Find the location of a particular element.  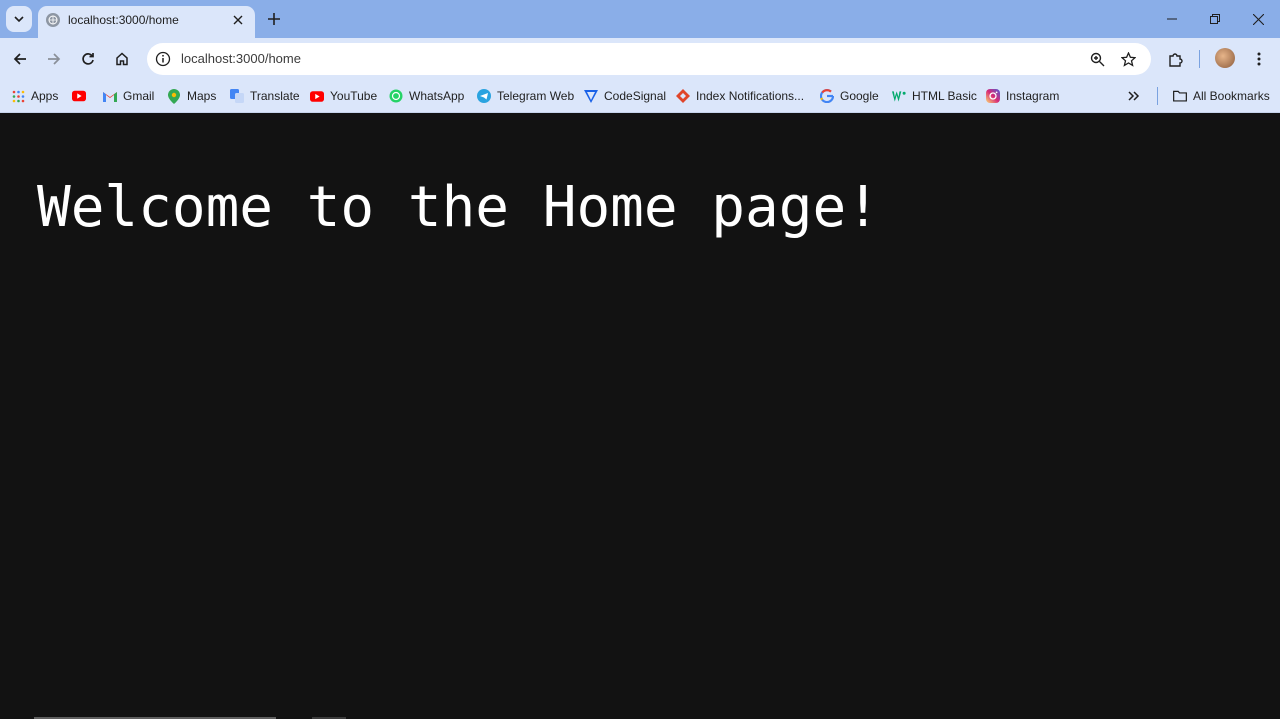

menu-button is located at coordinates (1259, 59).